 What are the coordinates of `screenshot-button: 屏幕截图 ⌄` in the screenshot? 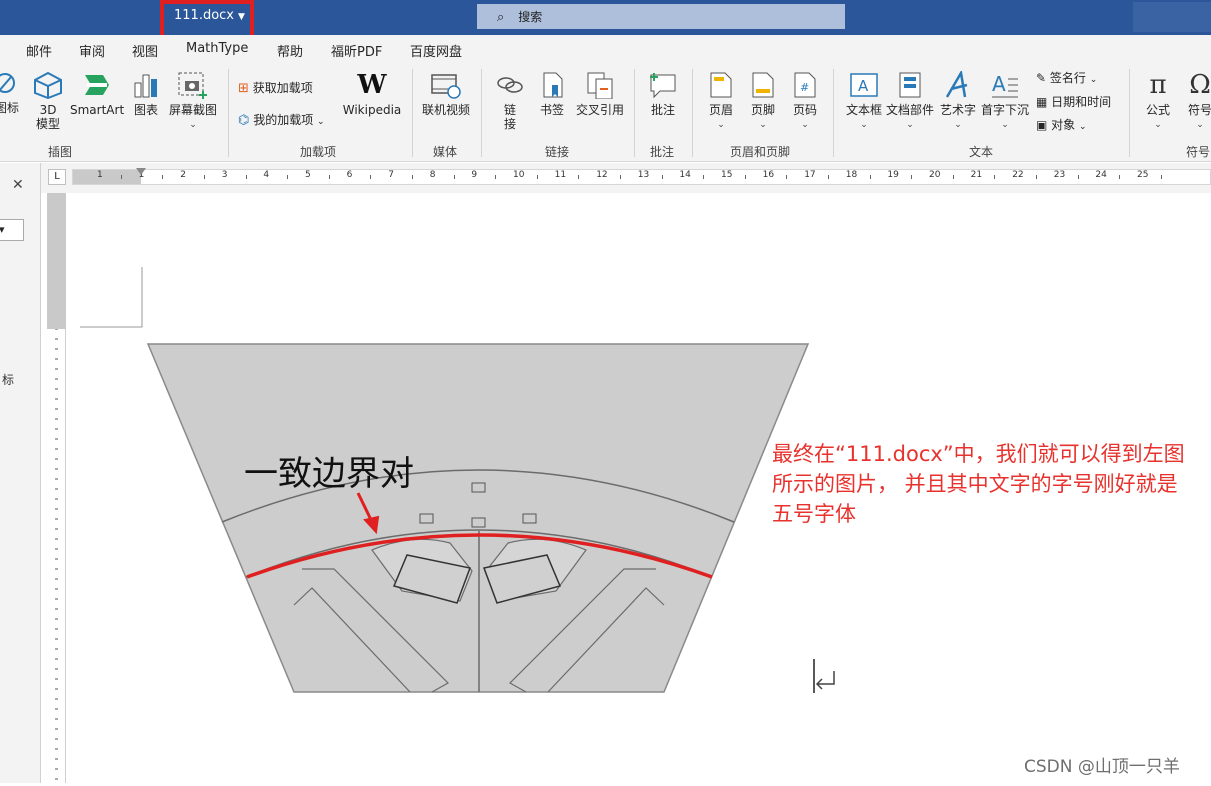 It's located at (193, 101).